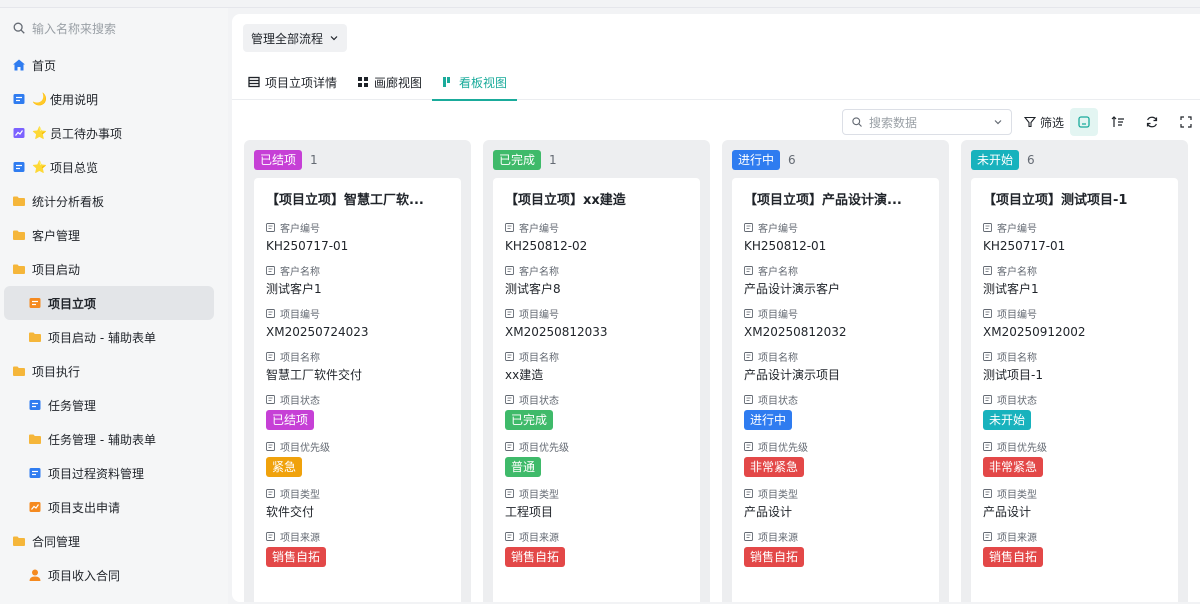 This screenshot has height=604, width=1200. I want to click on status-tag: 已完成, so click(529, 420).